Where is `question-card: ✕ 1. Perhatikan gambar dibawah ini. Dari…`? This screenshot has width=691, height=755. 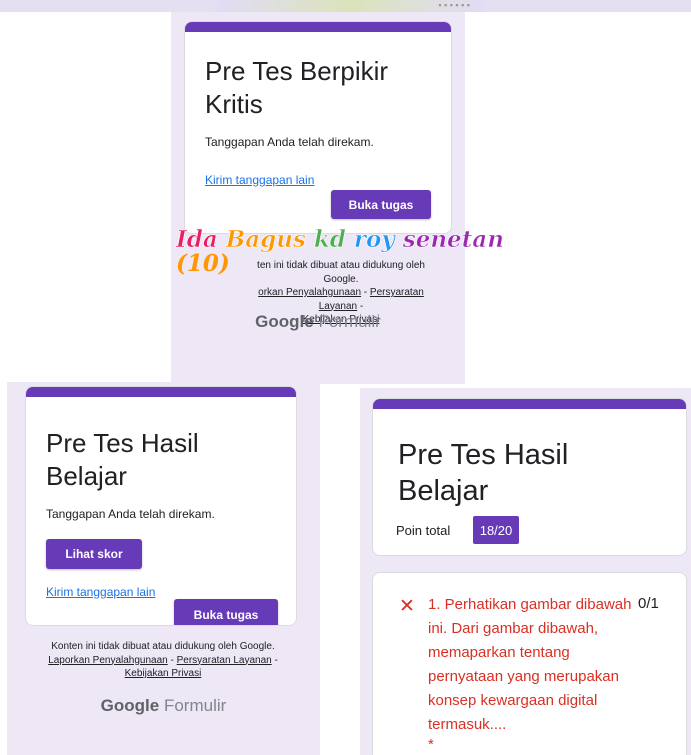
question-card: ✕ 1. Perhatikan gambar dibawah ini. Dari… is located at coordinates (529, 663).